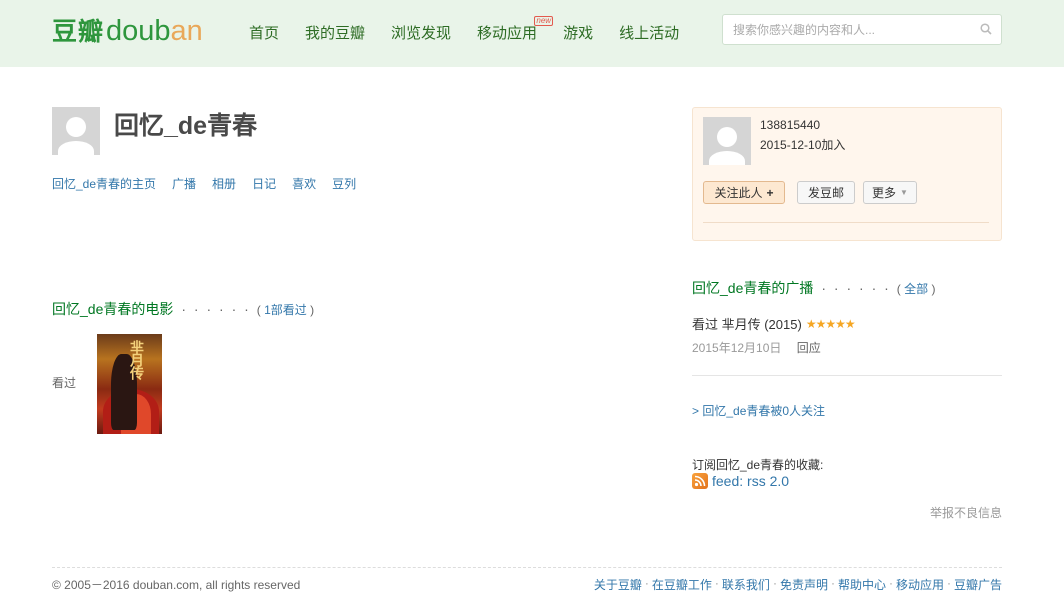 This screenshot has height=614, width=1064. Describe the element at coordinates (750, 481) in the screenshot. I see `rss-link: feed: rss 2.0` at that location.